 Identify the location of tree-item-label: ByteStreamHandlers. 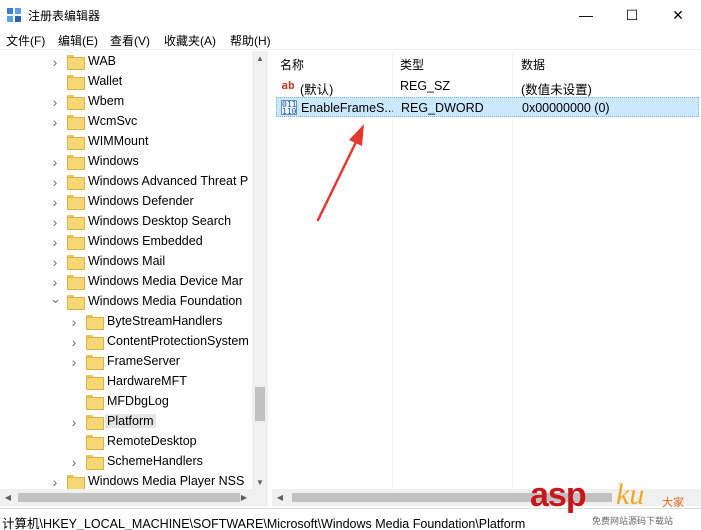
(165, 321).